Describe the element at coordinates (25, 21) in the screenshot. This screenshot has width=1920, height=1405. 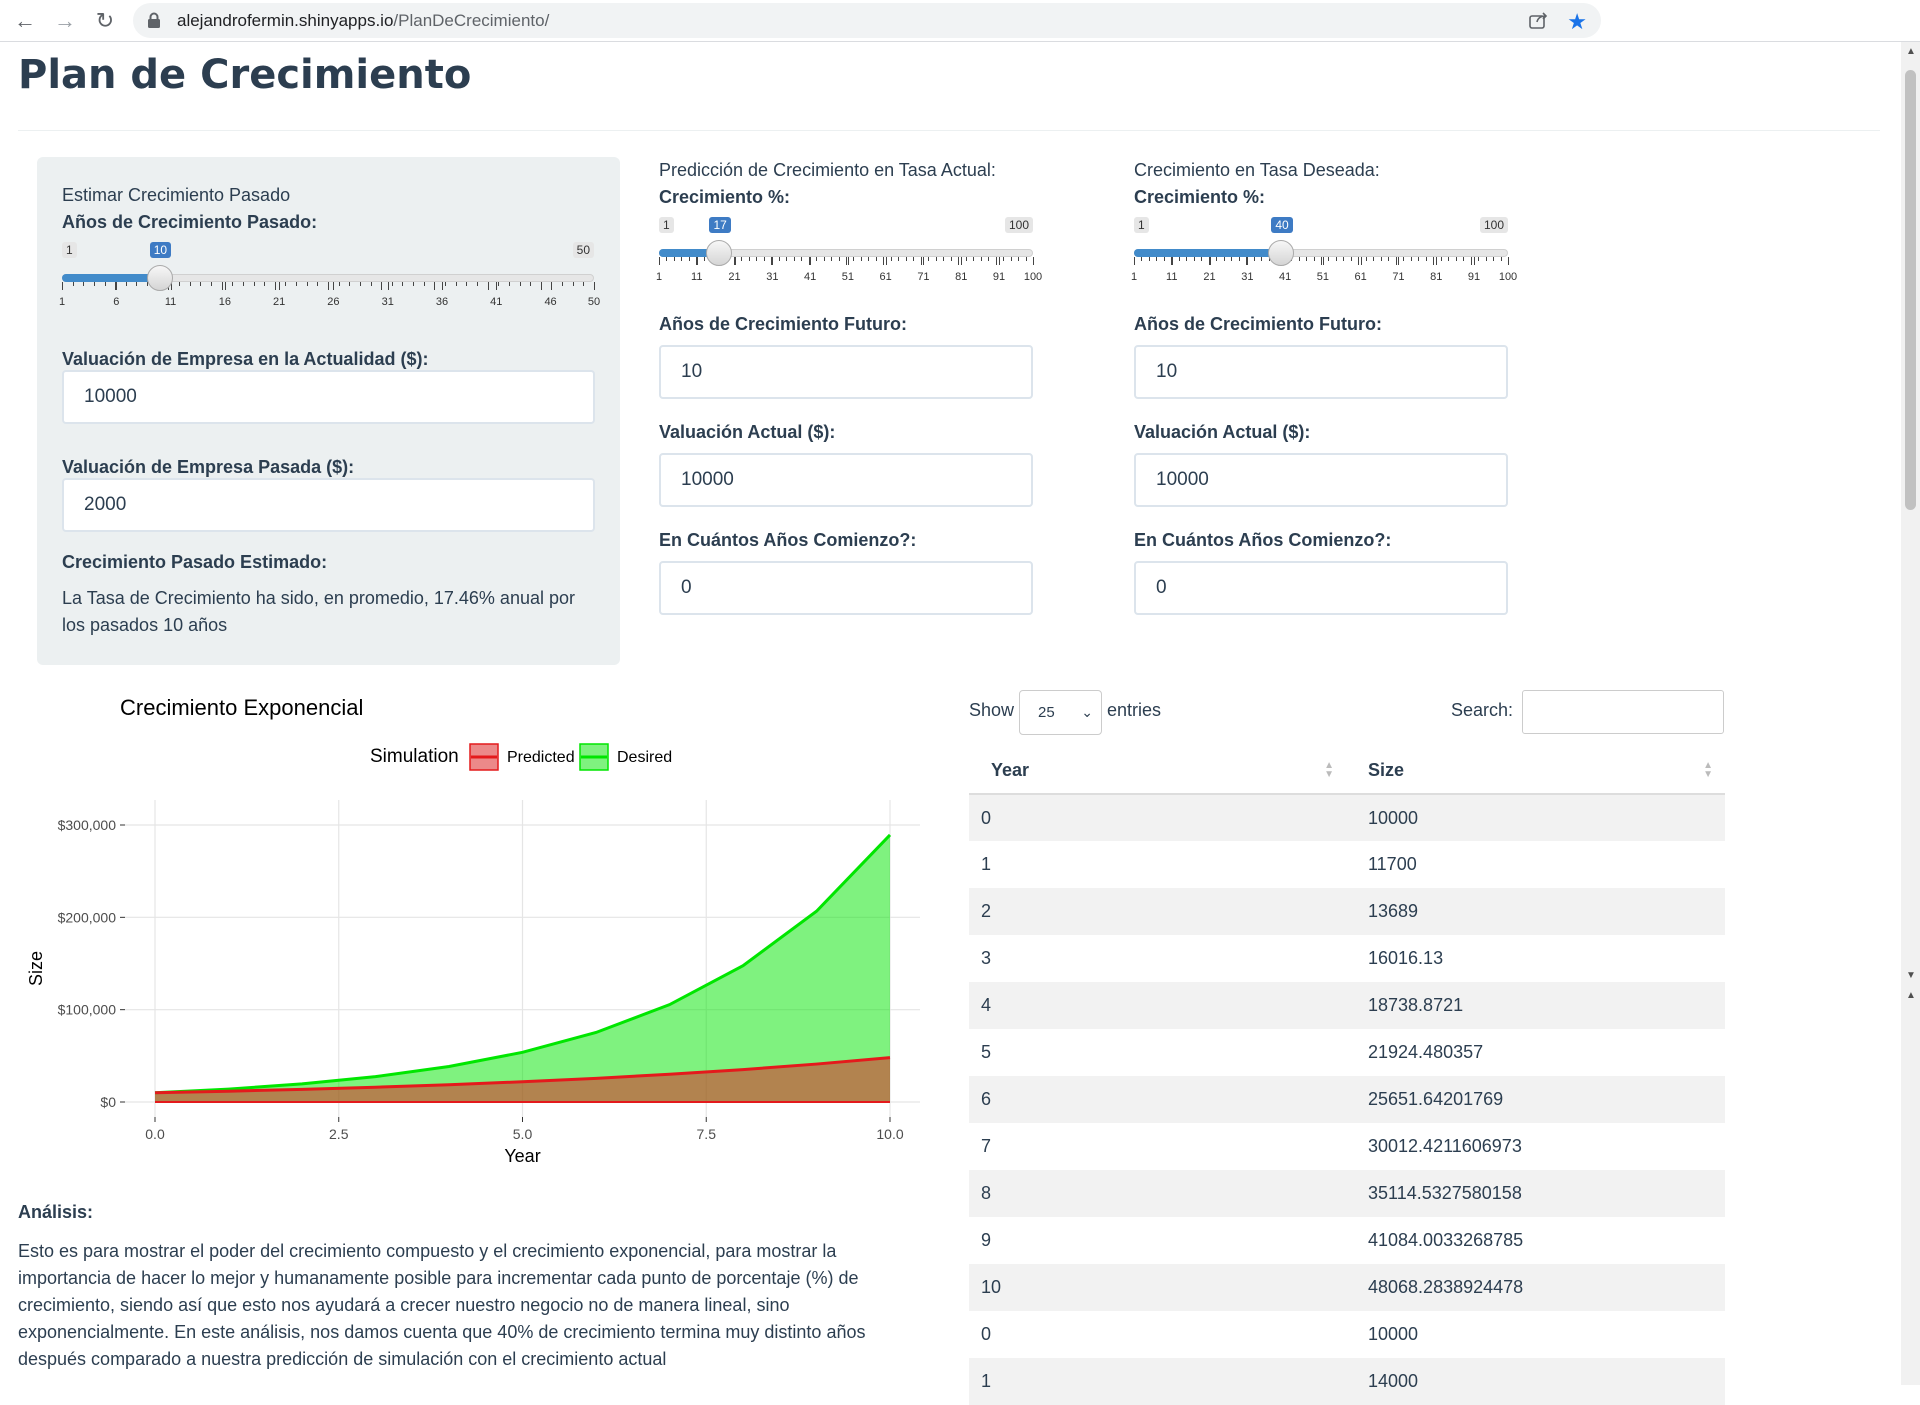
I see `back-arrow-icon: ←` at that location.